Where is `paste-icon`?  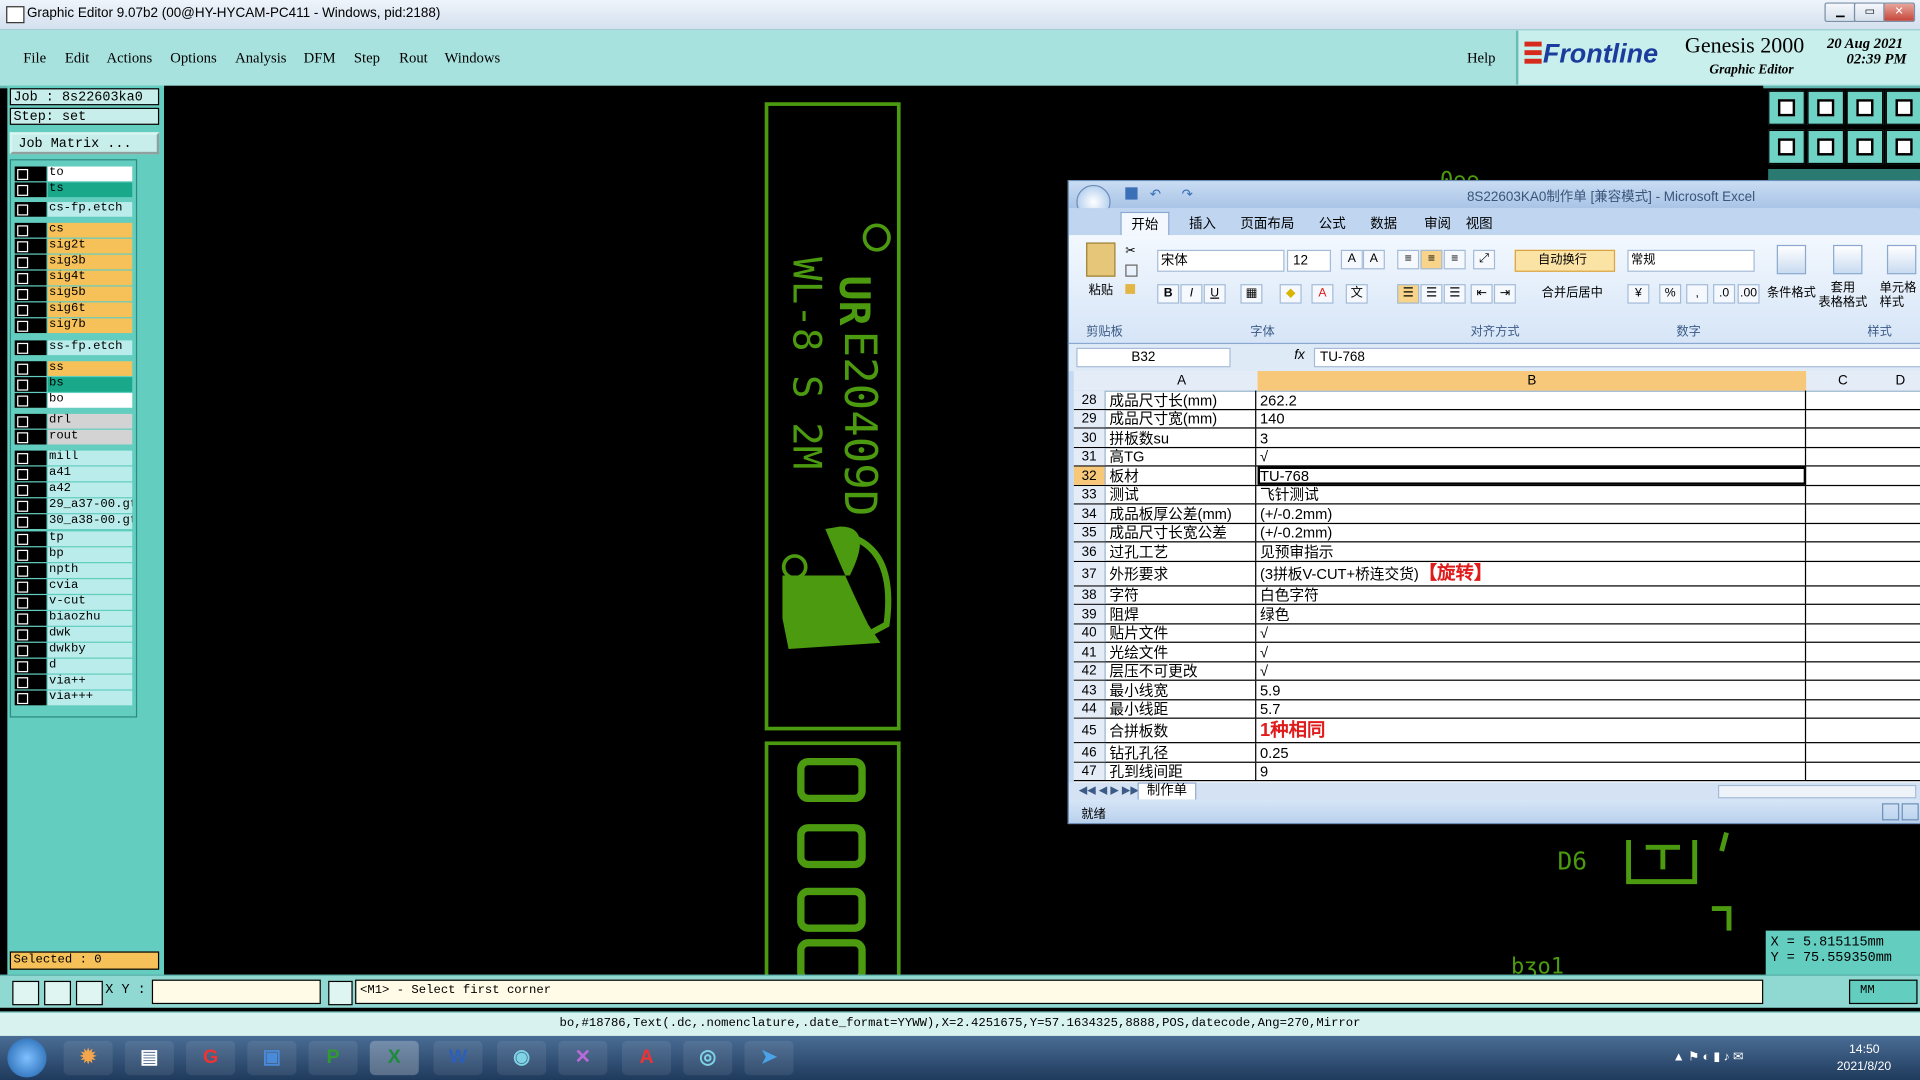 paste-icon is located at coordinates (1101, 259).